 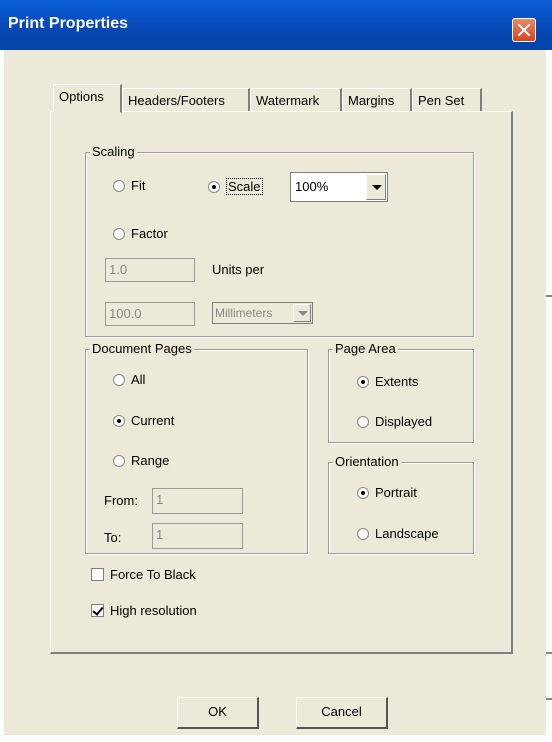 What do you see at coordinates (377, 100) in the screenshot?
I see `tab-margins: Margins` at bounding box center [377, 100].